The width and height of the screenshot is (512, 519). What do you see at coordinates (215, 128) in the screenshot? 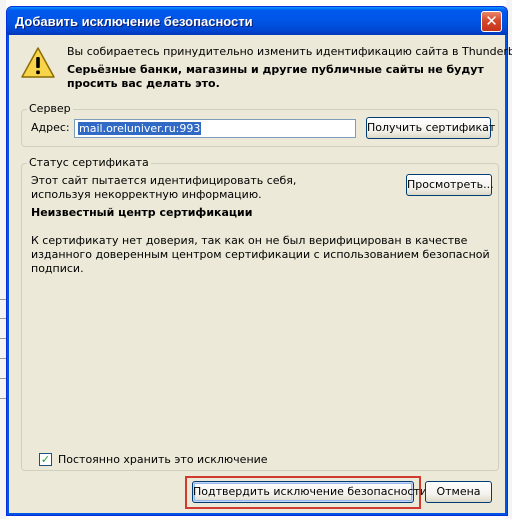
I see `address-input: mail.oreluniver.ru:993` at bounding box center [215, 128].